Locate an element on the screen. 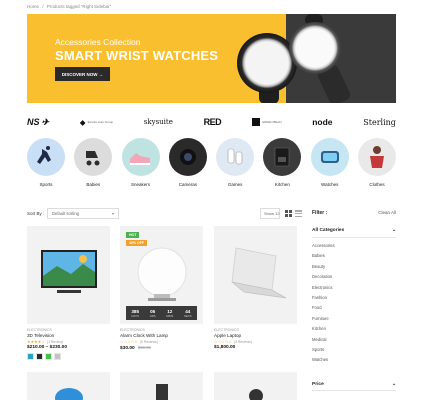 The height and width of the screenshot is (400, 423). brand-logo-ns: NS ✈ is located at coordinates (38, 122).